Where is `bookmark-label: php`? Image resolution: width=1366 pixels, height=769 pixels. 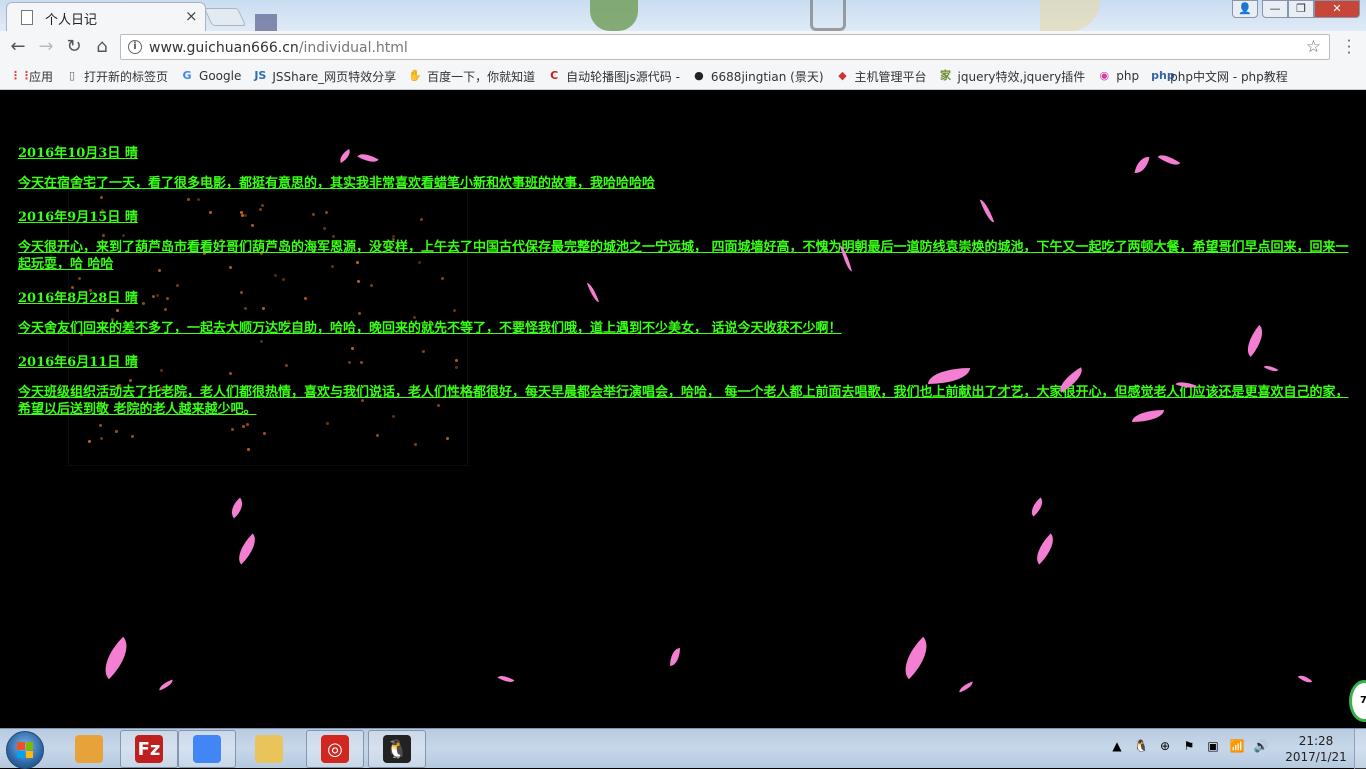
bookmark-label: php is located at coordinates (1128, 76).